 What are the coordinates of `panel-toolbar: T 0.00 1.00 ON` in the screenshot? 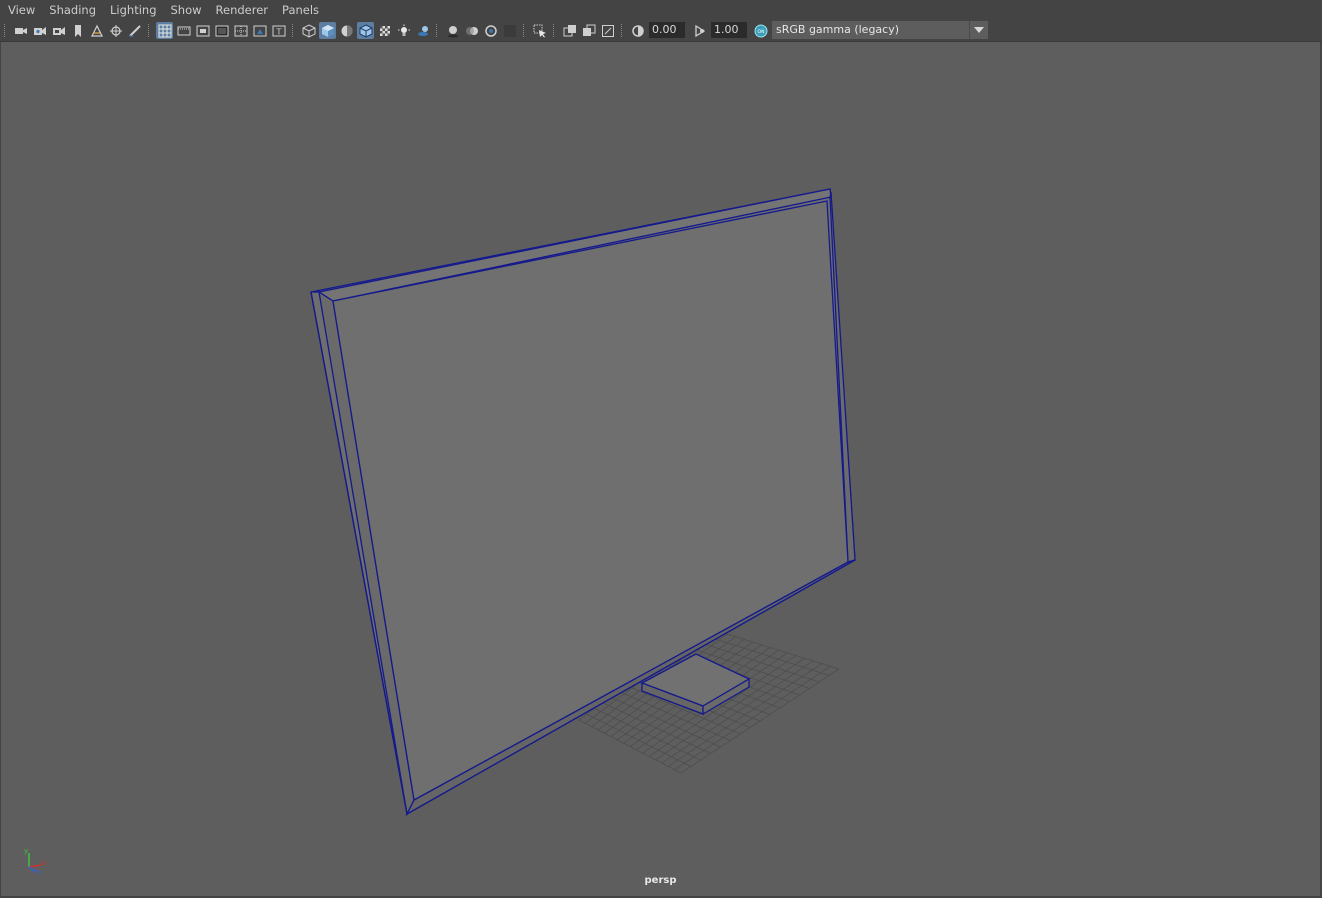 It's located at (661, 31).